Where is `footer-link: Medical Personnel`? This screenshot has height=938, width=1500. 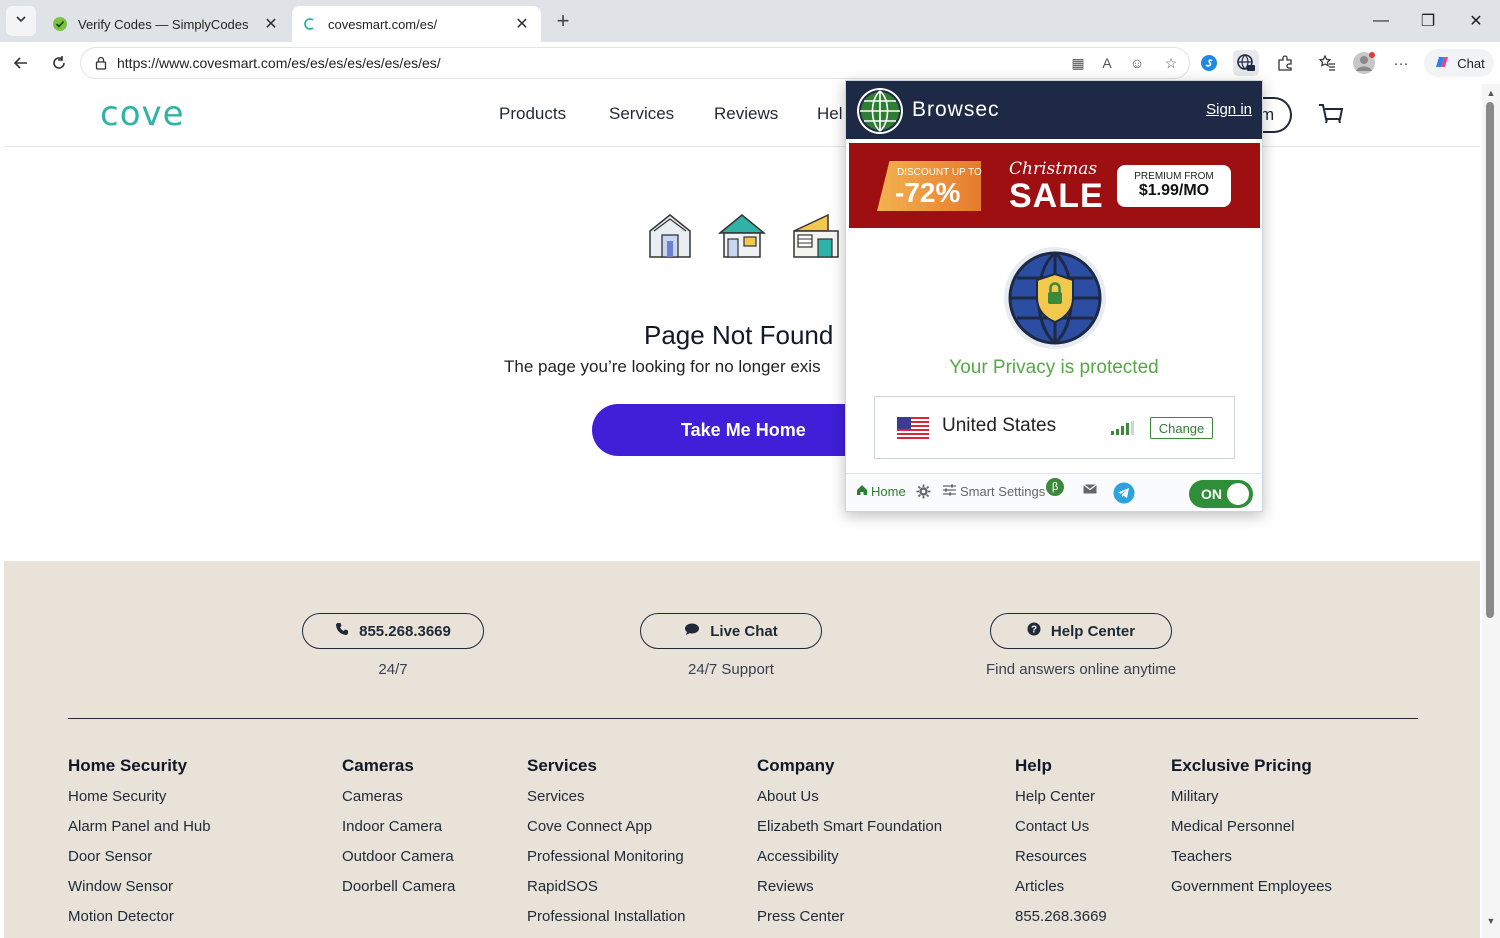
footer-link: Medical Personnel is located at coordinates (1251, 833).